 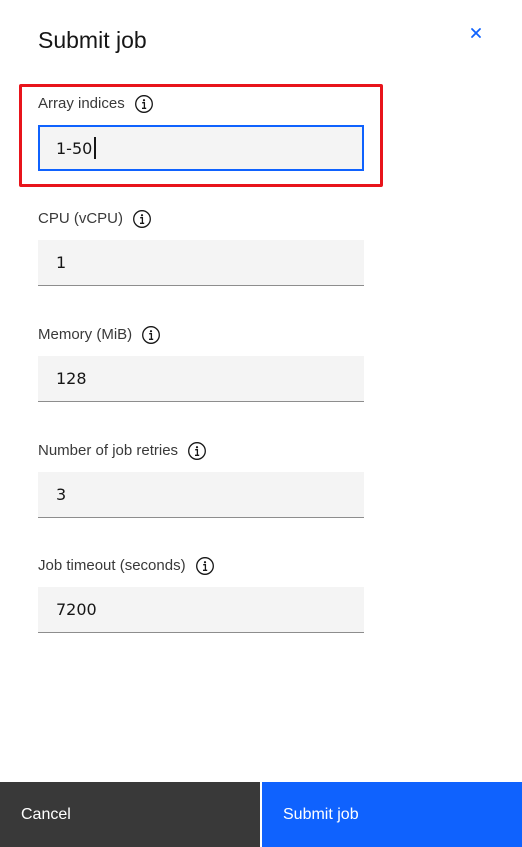 I want to click on field-label: Memory (MiB), so click(x=85, y=334).